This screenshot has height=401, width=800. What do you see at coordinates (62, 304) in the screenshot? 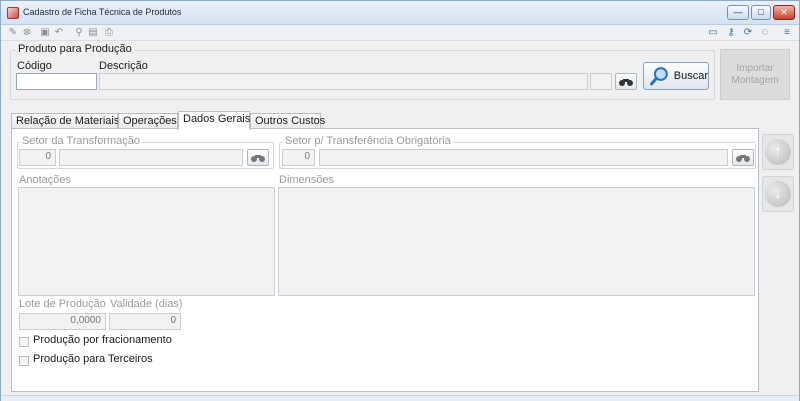
I see `lote-label: Lote de Produção` at bounding box center [62, 304].